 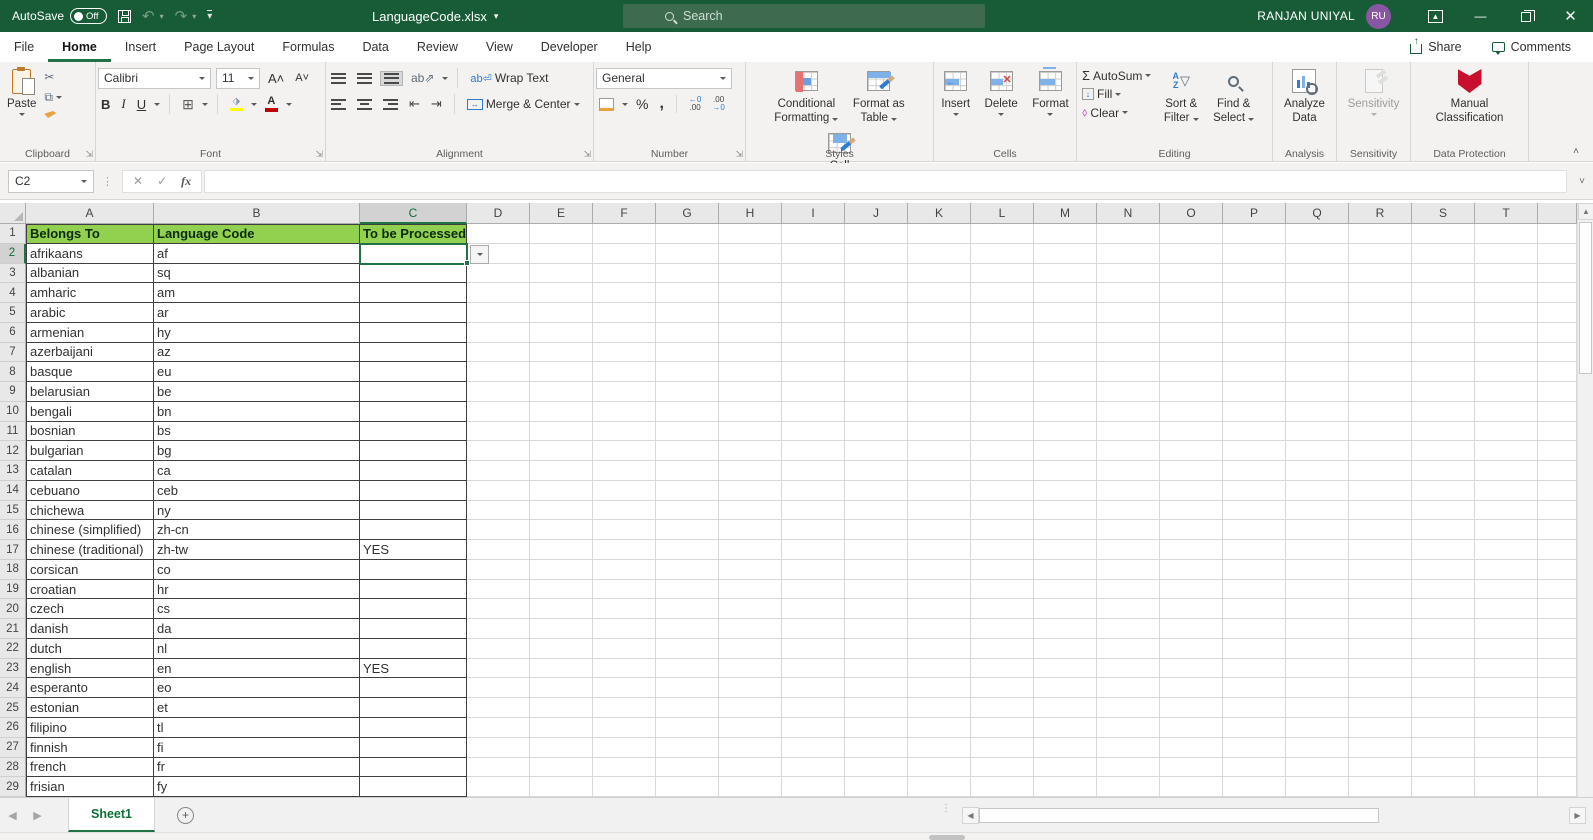 I want to click on row-header-6: 6, so click(x=13, y=332).